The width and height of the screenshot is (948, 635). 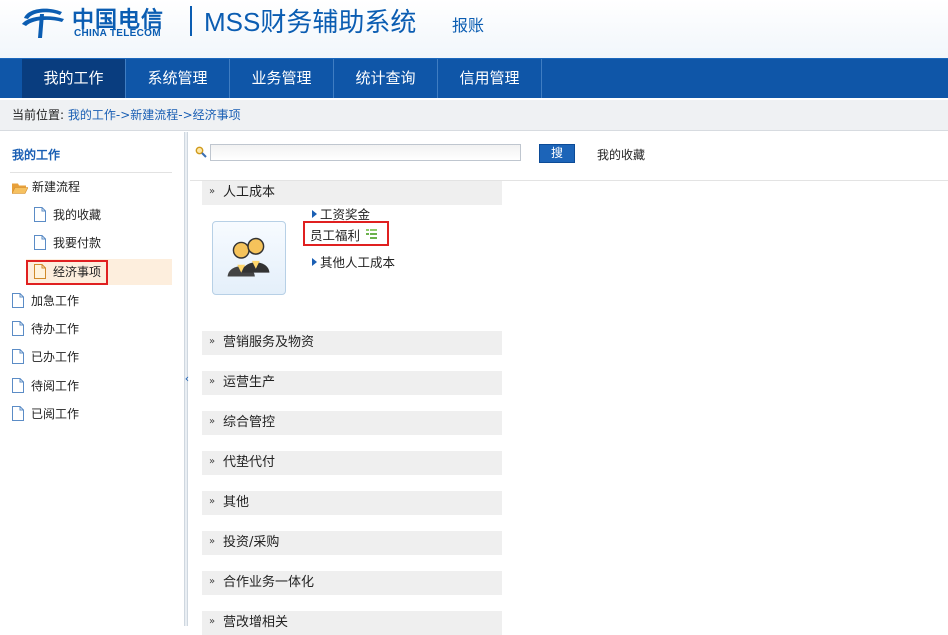 I want to click on system-subtitle: 报账, so click(x=468, y=25).